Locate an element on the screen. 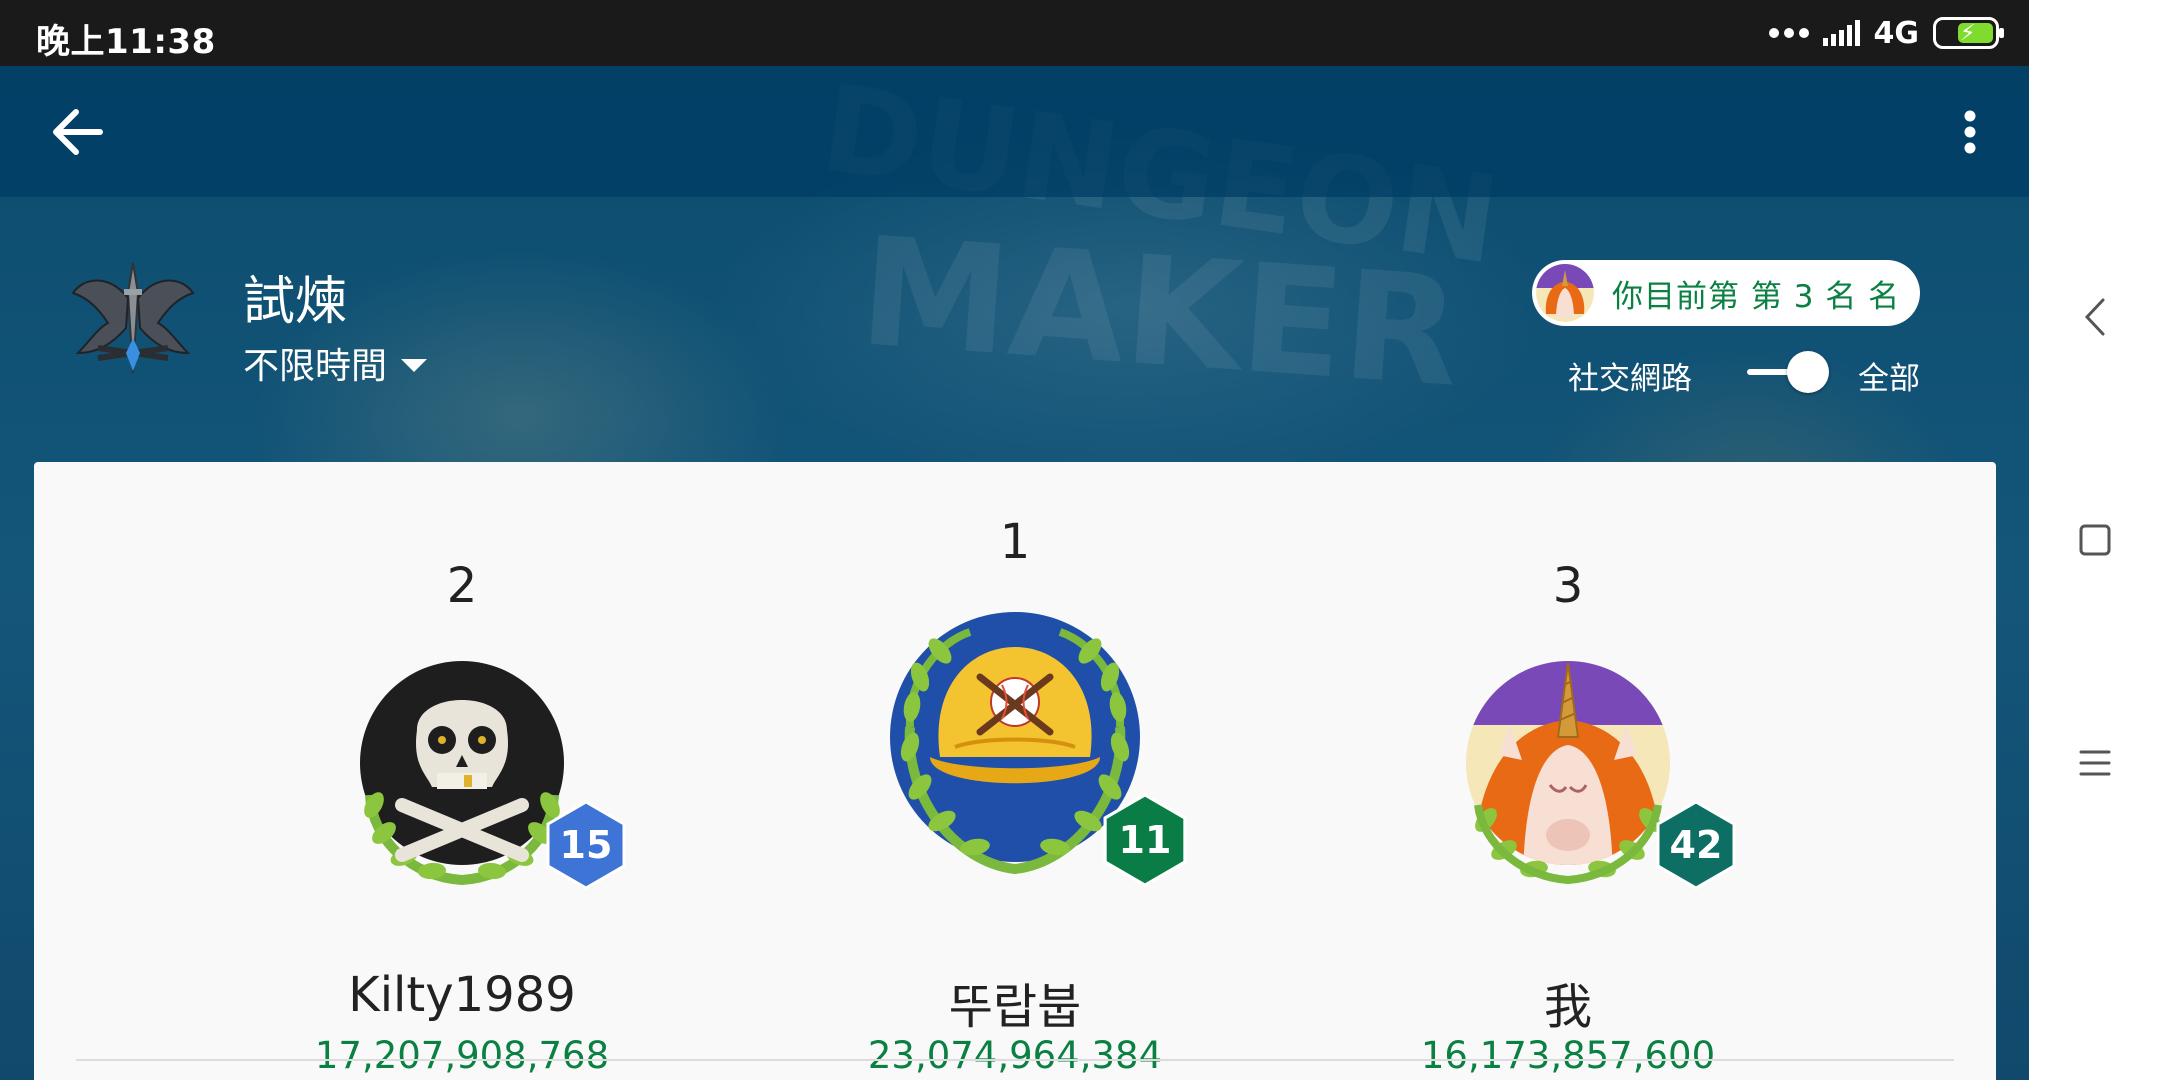  more-vert-icon is located at coordinates (1970, 132).